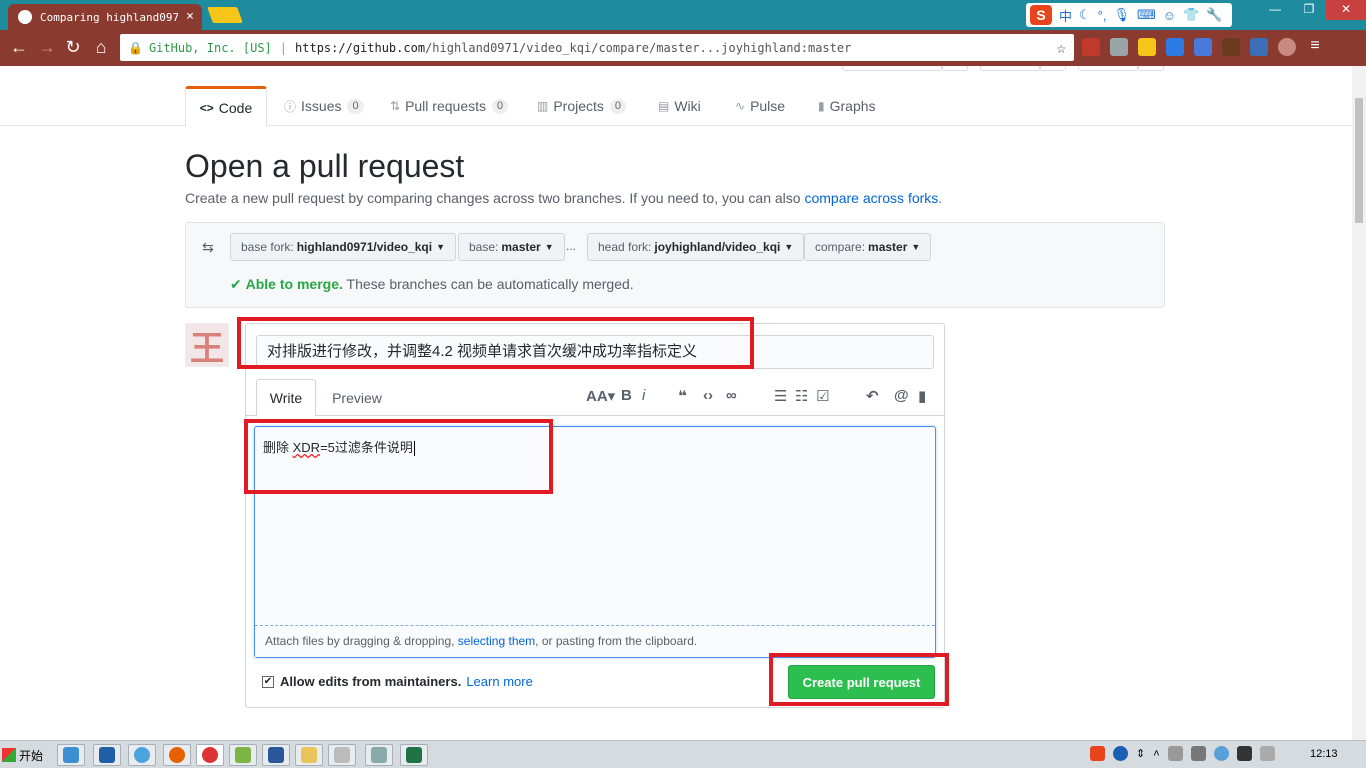  What do you see at coordinates (208, 247) in the screenshot?
I see `swap-branches-icon: ⇆` at bounding box center [208, 247].